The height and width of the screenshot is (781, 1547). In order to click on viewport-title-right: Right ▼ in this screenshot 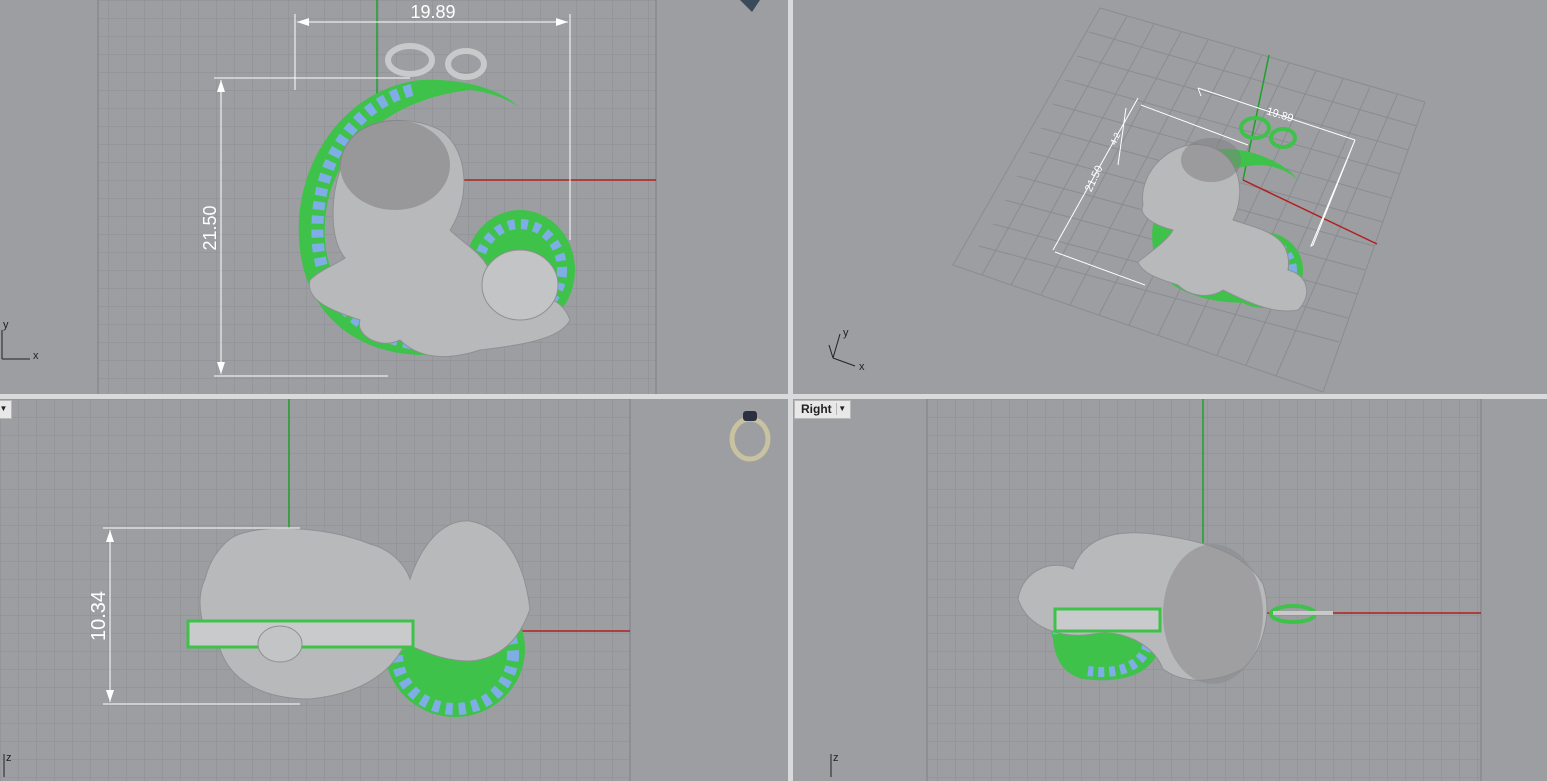, I will do `click(822, 409)`.